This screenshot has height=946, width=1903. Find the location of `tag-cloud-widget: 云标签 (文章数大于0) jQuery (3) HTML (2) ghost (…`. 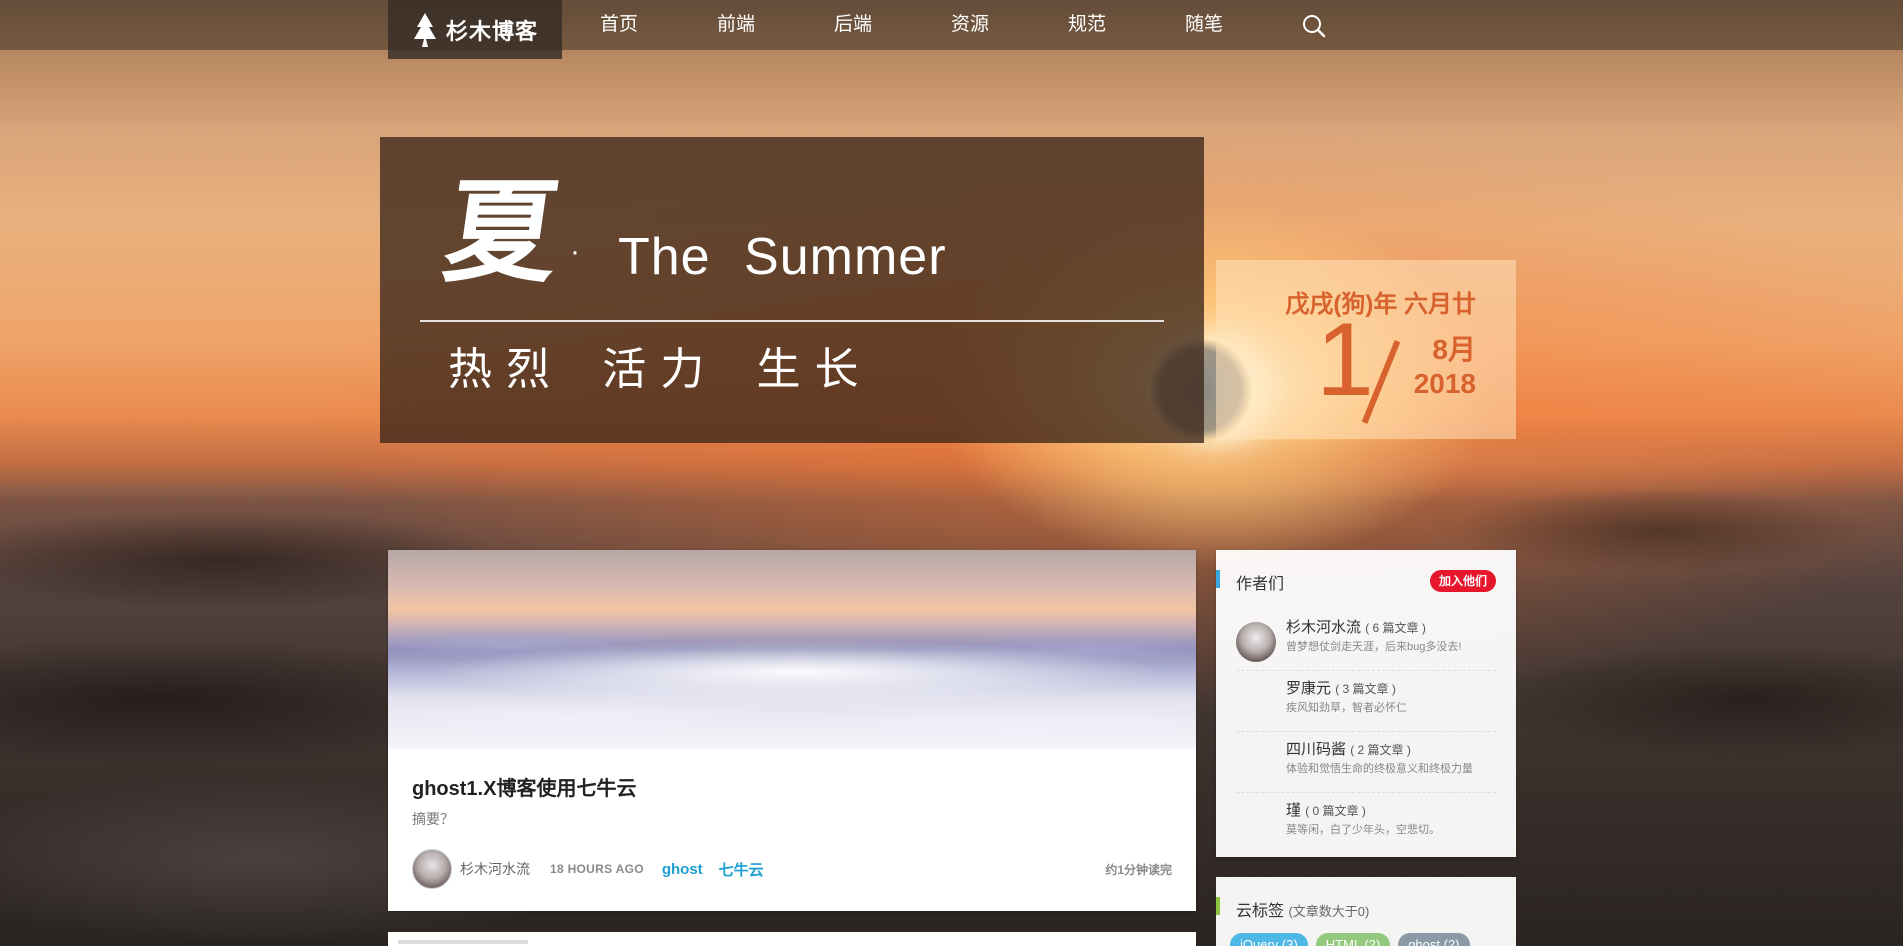

tag-cloud-widget: 云标签 (文章数大于0) jQuery (3) HTML (2) ghost (… is located at coordinates (1366, 911).